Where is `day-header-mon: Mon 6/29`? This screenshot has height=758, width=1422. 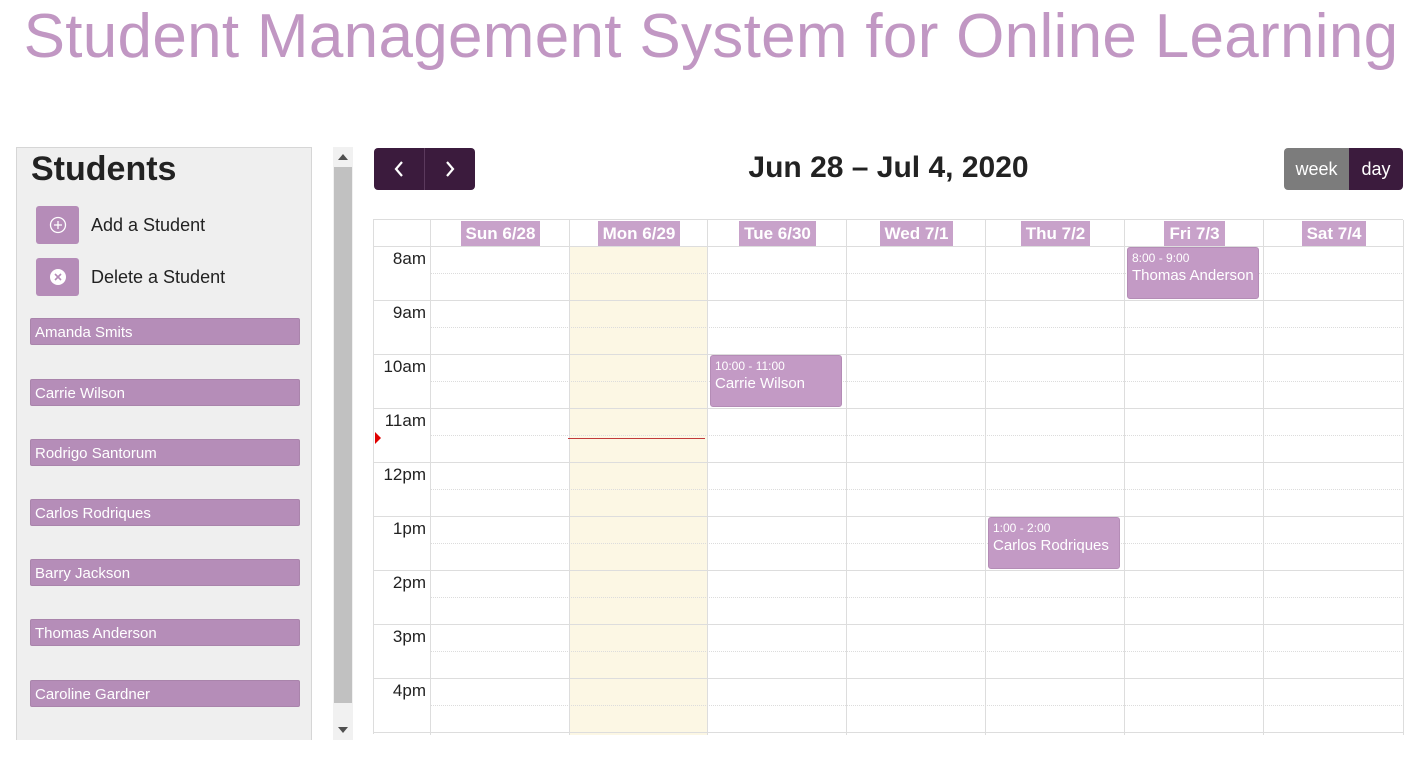 day-header-mon: Mon 6/29 is located at coordinates (639, 233).